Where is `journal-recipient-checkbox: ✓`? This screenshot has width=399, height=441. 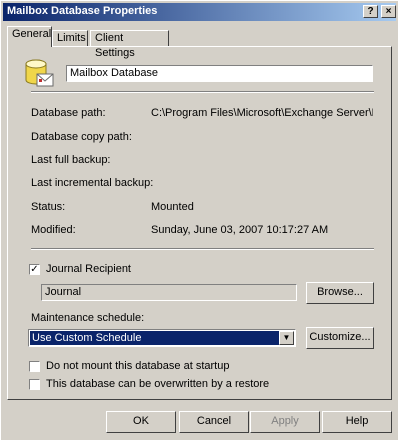
journal-recipient-checkbox: ✓ is located at coordinates (34, 269).